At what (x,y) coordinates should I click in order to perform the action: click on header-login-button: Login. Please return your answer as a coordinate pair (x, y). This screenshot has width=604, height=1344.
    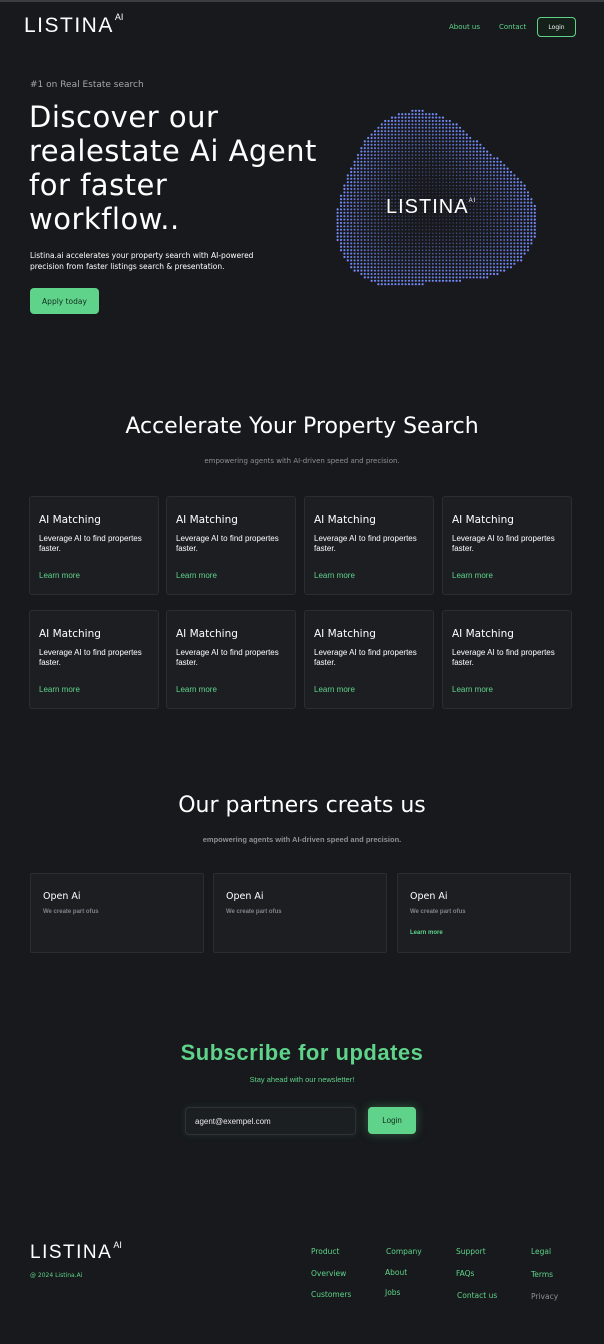
    Looking at the image, I should click on (556, 27).